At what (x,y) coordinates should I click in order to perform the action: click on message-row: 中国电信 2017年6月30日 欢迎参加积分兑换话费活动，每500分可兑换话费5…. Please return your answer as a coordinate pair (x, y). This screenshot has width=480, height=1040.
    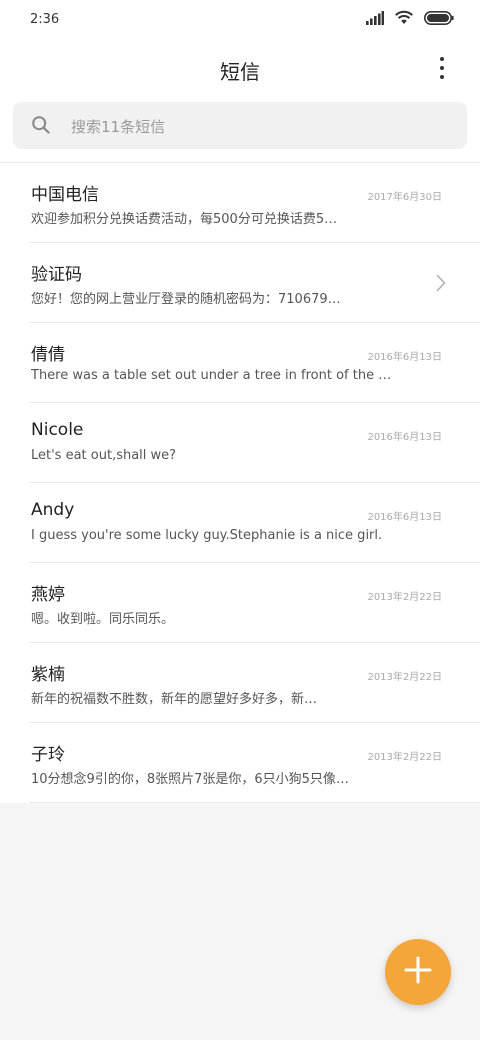
    Looking at the image, I should click on (240, 203).